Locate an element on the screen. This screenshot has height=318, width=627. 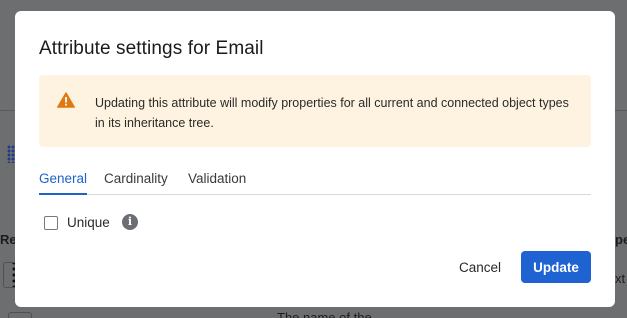
background-row-button is located at coordinates (20, 315).